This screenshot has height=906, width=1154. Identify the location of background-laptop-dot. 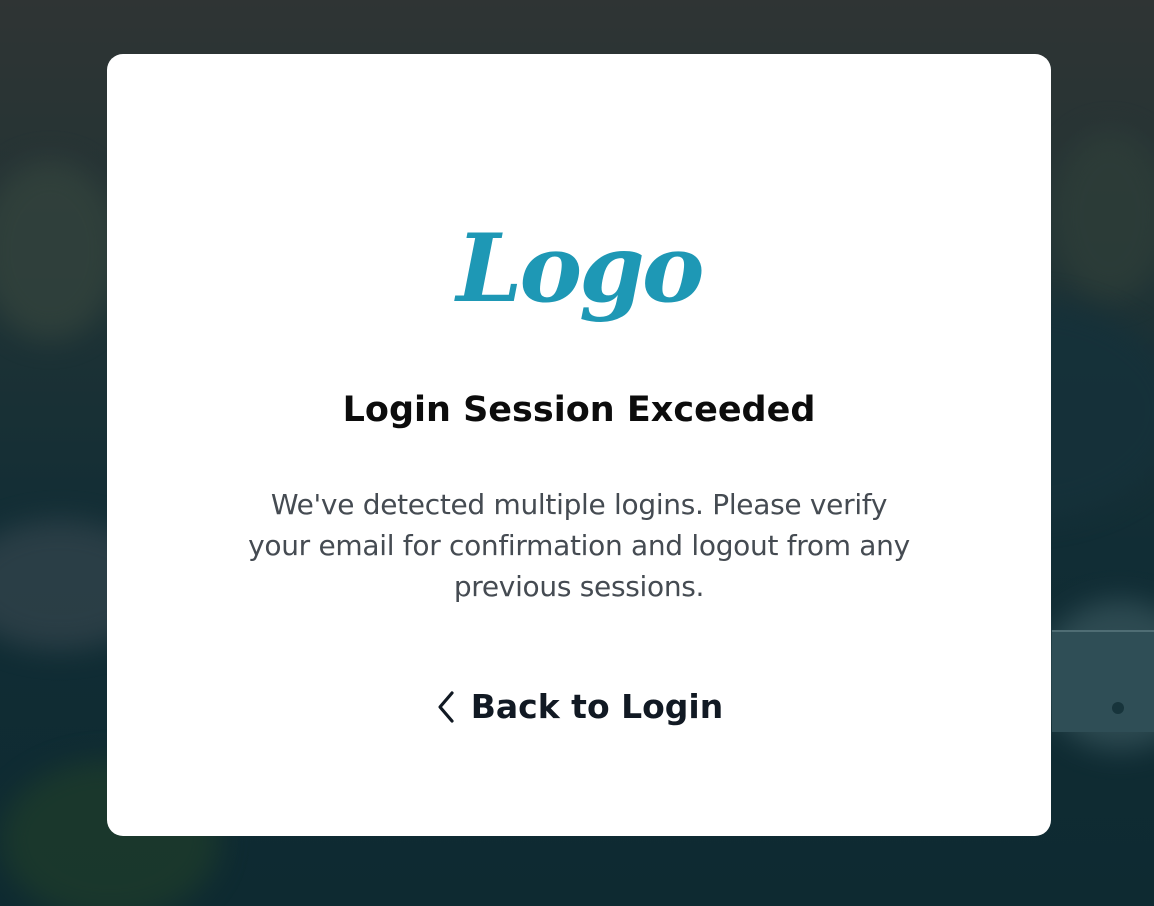
(1118, 708).